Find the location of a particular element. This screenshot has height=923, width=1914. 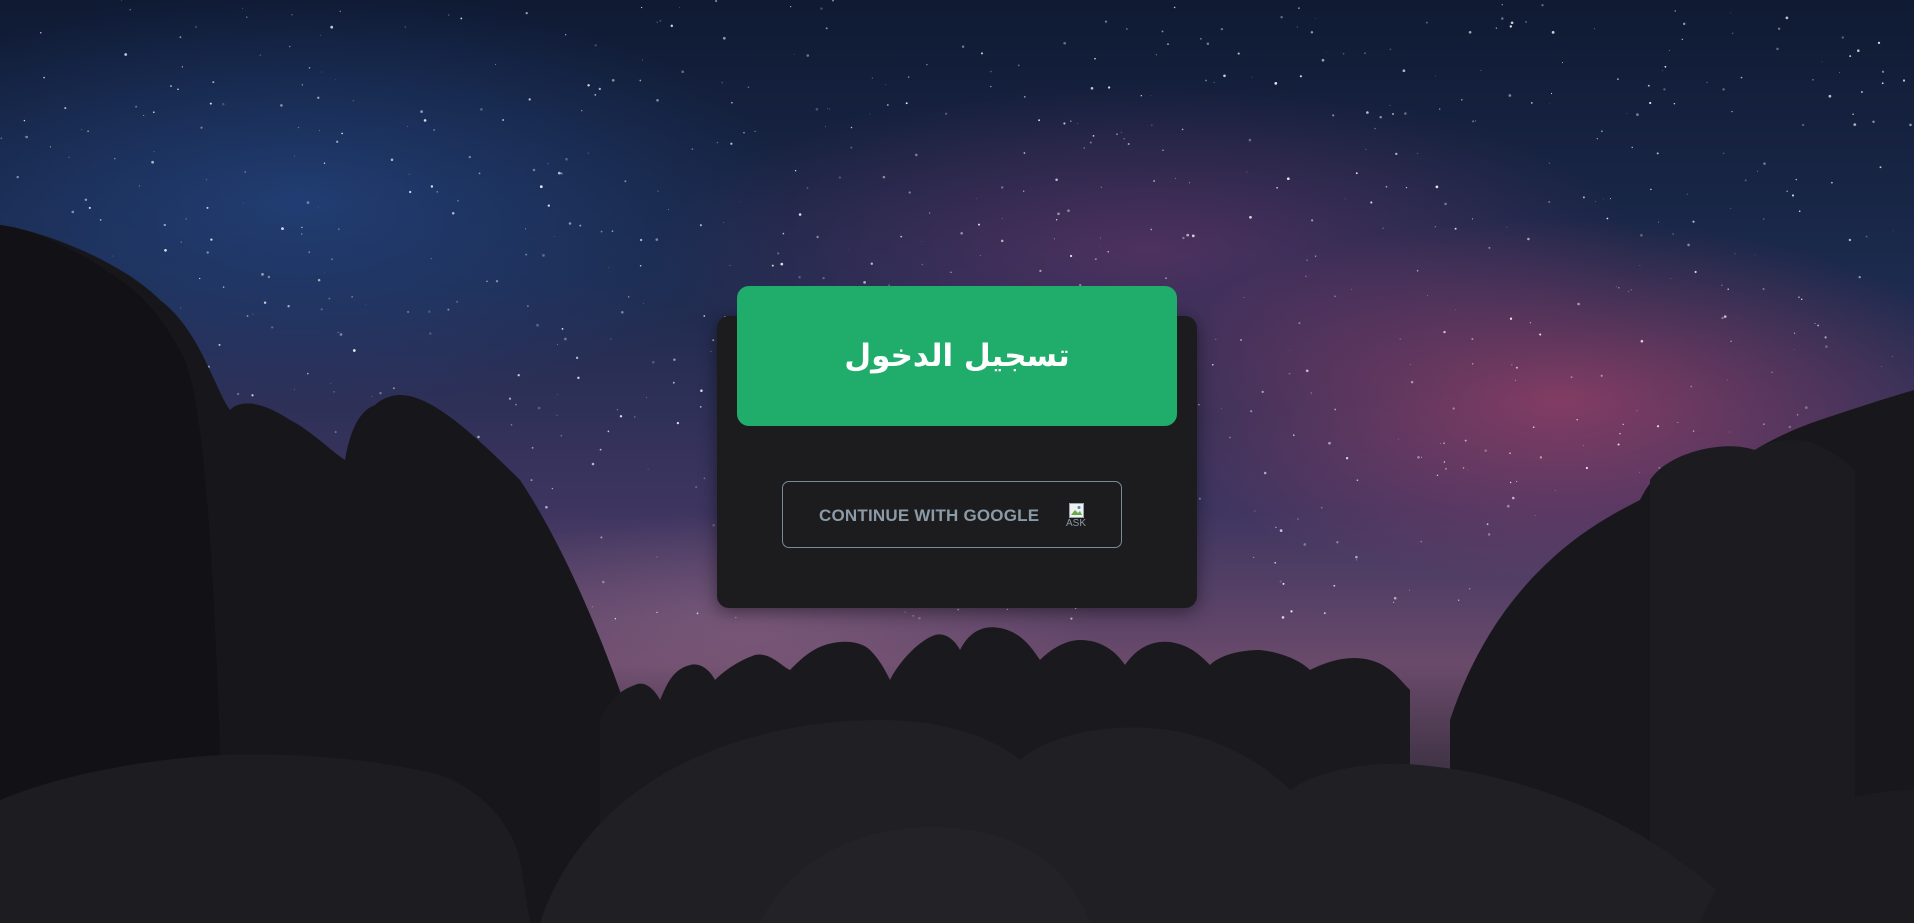

google-icon-alt-text: ASK is located at coordinates (1076, 523).